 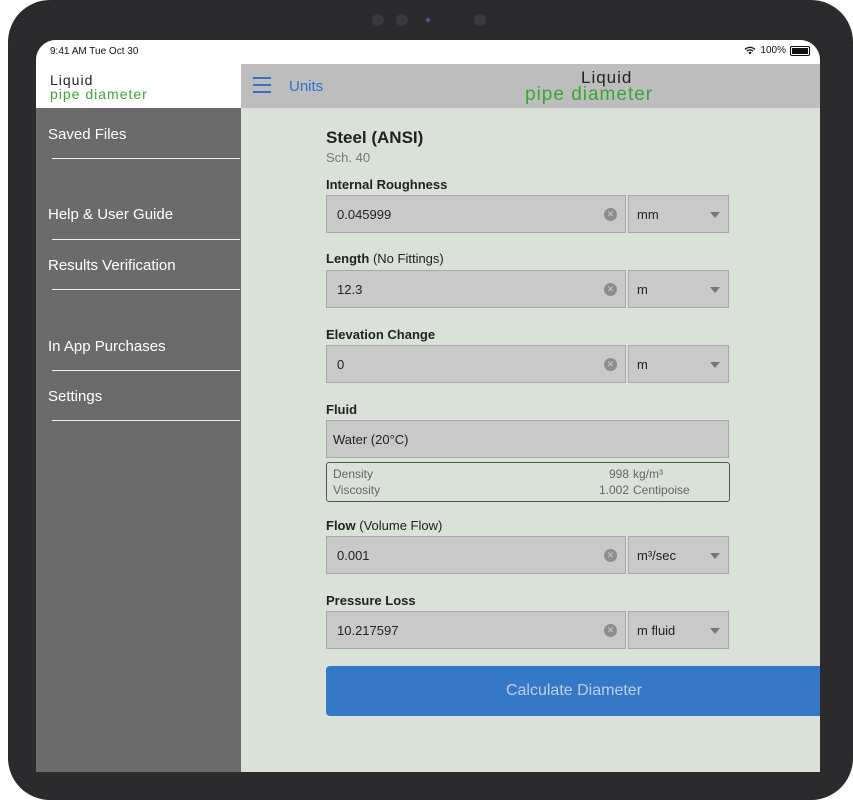 What do you see at coordinates (750, 50) in the screenshot?
I see `wifi-icon` at bounding box center [750, 50].